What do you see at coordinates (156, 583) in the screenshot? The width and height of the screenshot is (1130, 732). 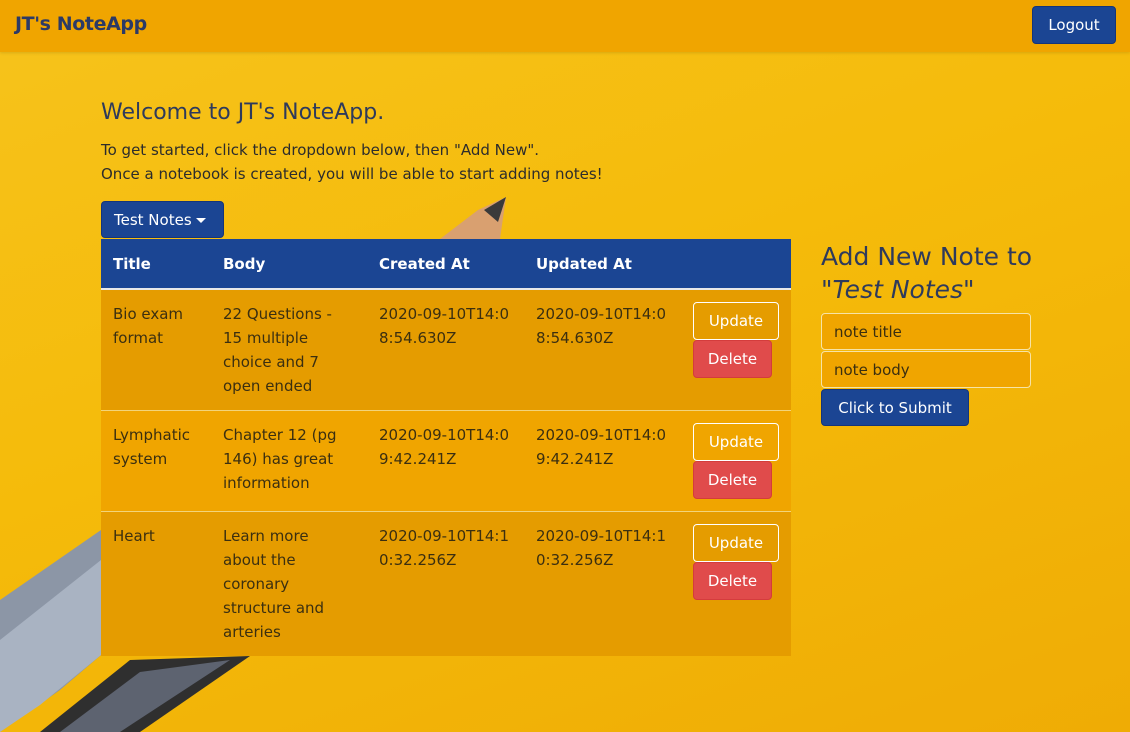 I see `note-title-cell: Heart` at bounding box center [156, 583].